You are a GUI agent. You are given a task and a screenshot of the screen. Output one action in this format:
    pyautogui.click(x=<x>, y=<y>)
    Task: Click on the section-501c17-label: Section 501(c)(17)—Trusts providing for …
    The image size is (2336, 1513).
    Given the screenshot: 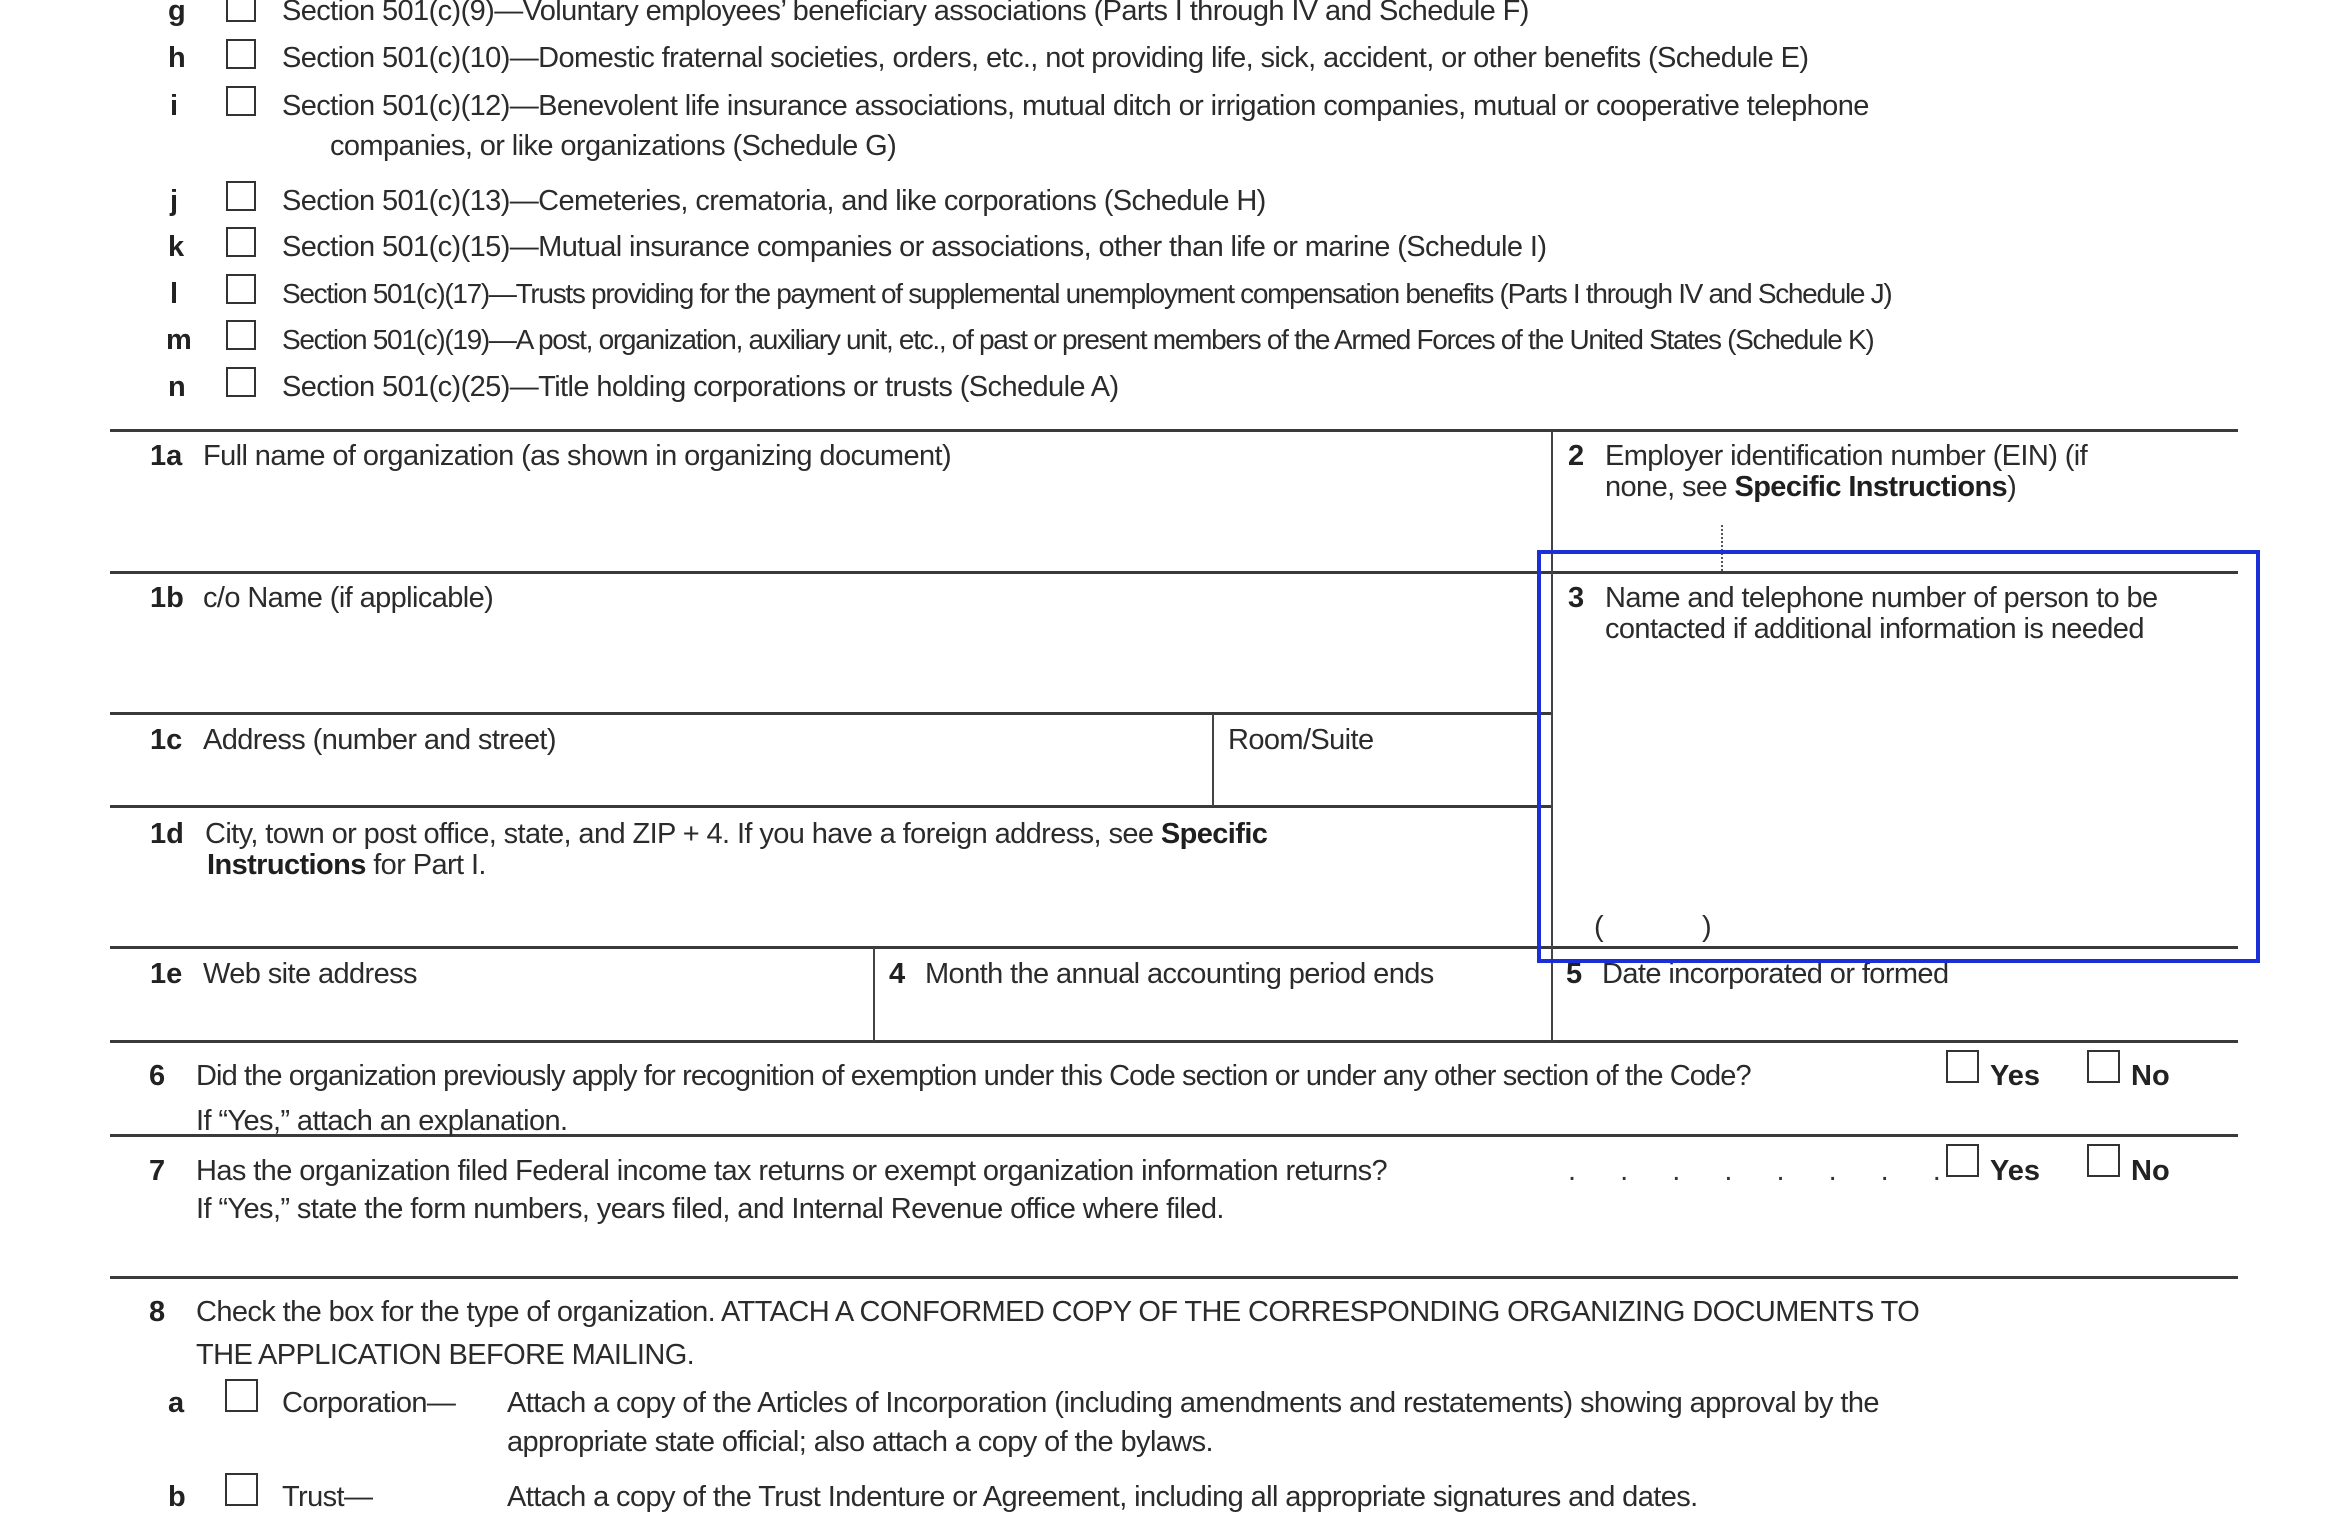 What is the action you would take?
    pyautogui.click(x=1087, y=293)
    